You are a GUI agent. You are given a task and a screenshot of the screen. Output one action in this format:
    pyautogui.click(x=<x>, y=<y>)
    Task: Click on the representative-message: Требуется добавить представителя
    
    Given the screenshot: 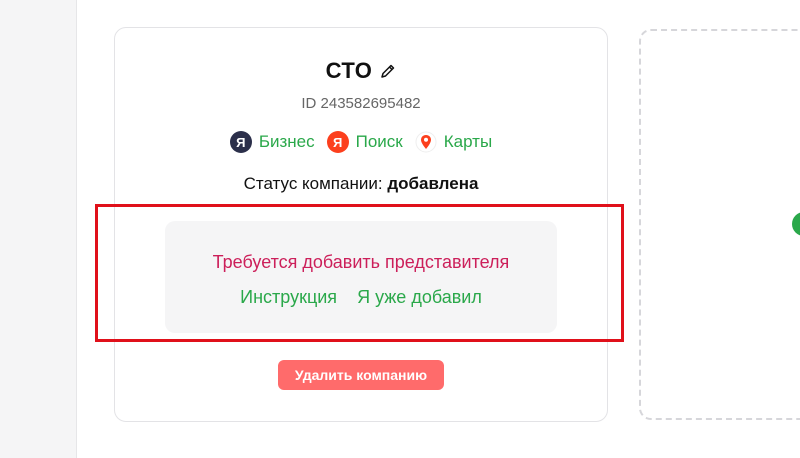 What is the action you would take?
    pyautogui.click(x=361, y=262)
    